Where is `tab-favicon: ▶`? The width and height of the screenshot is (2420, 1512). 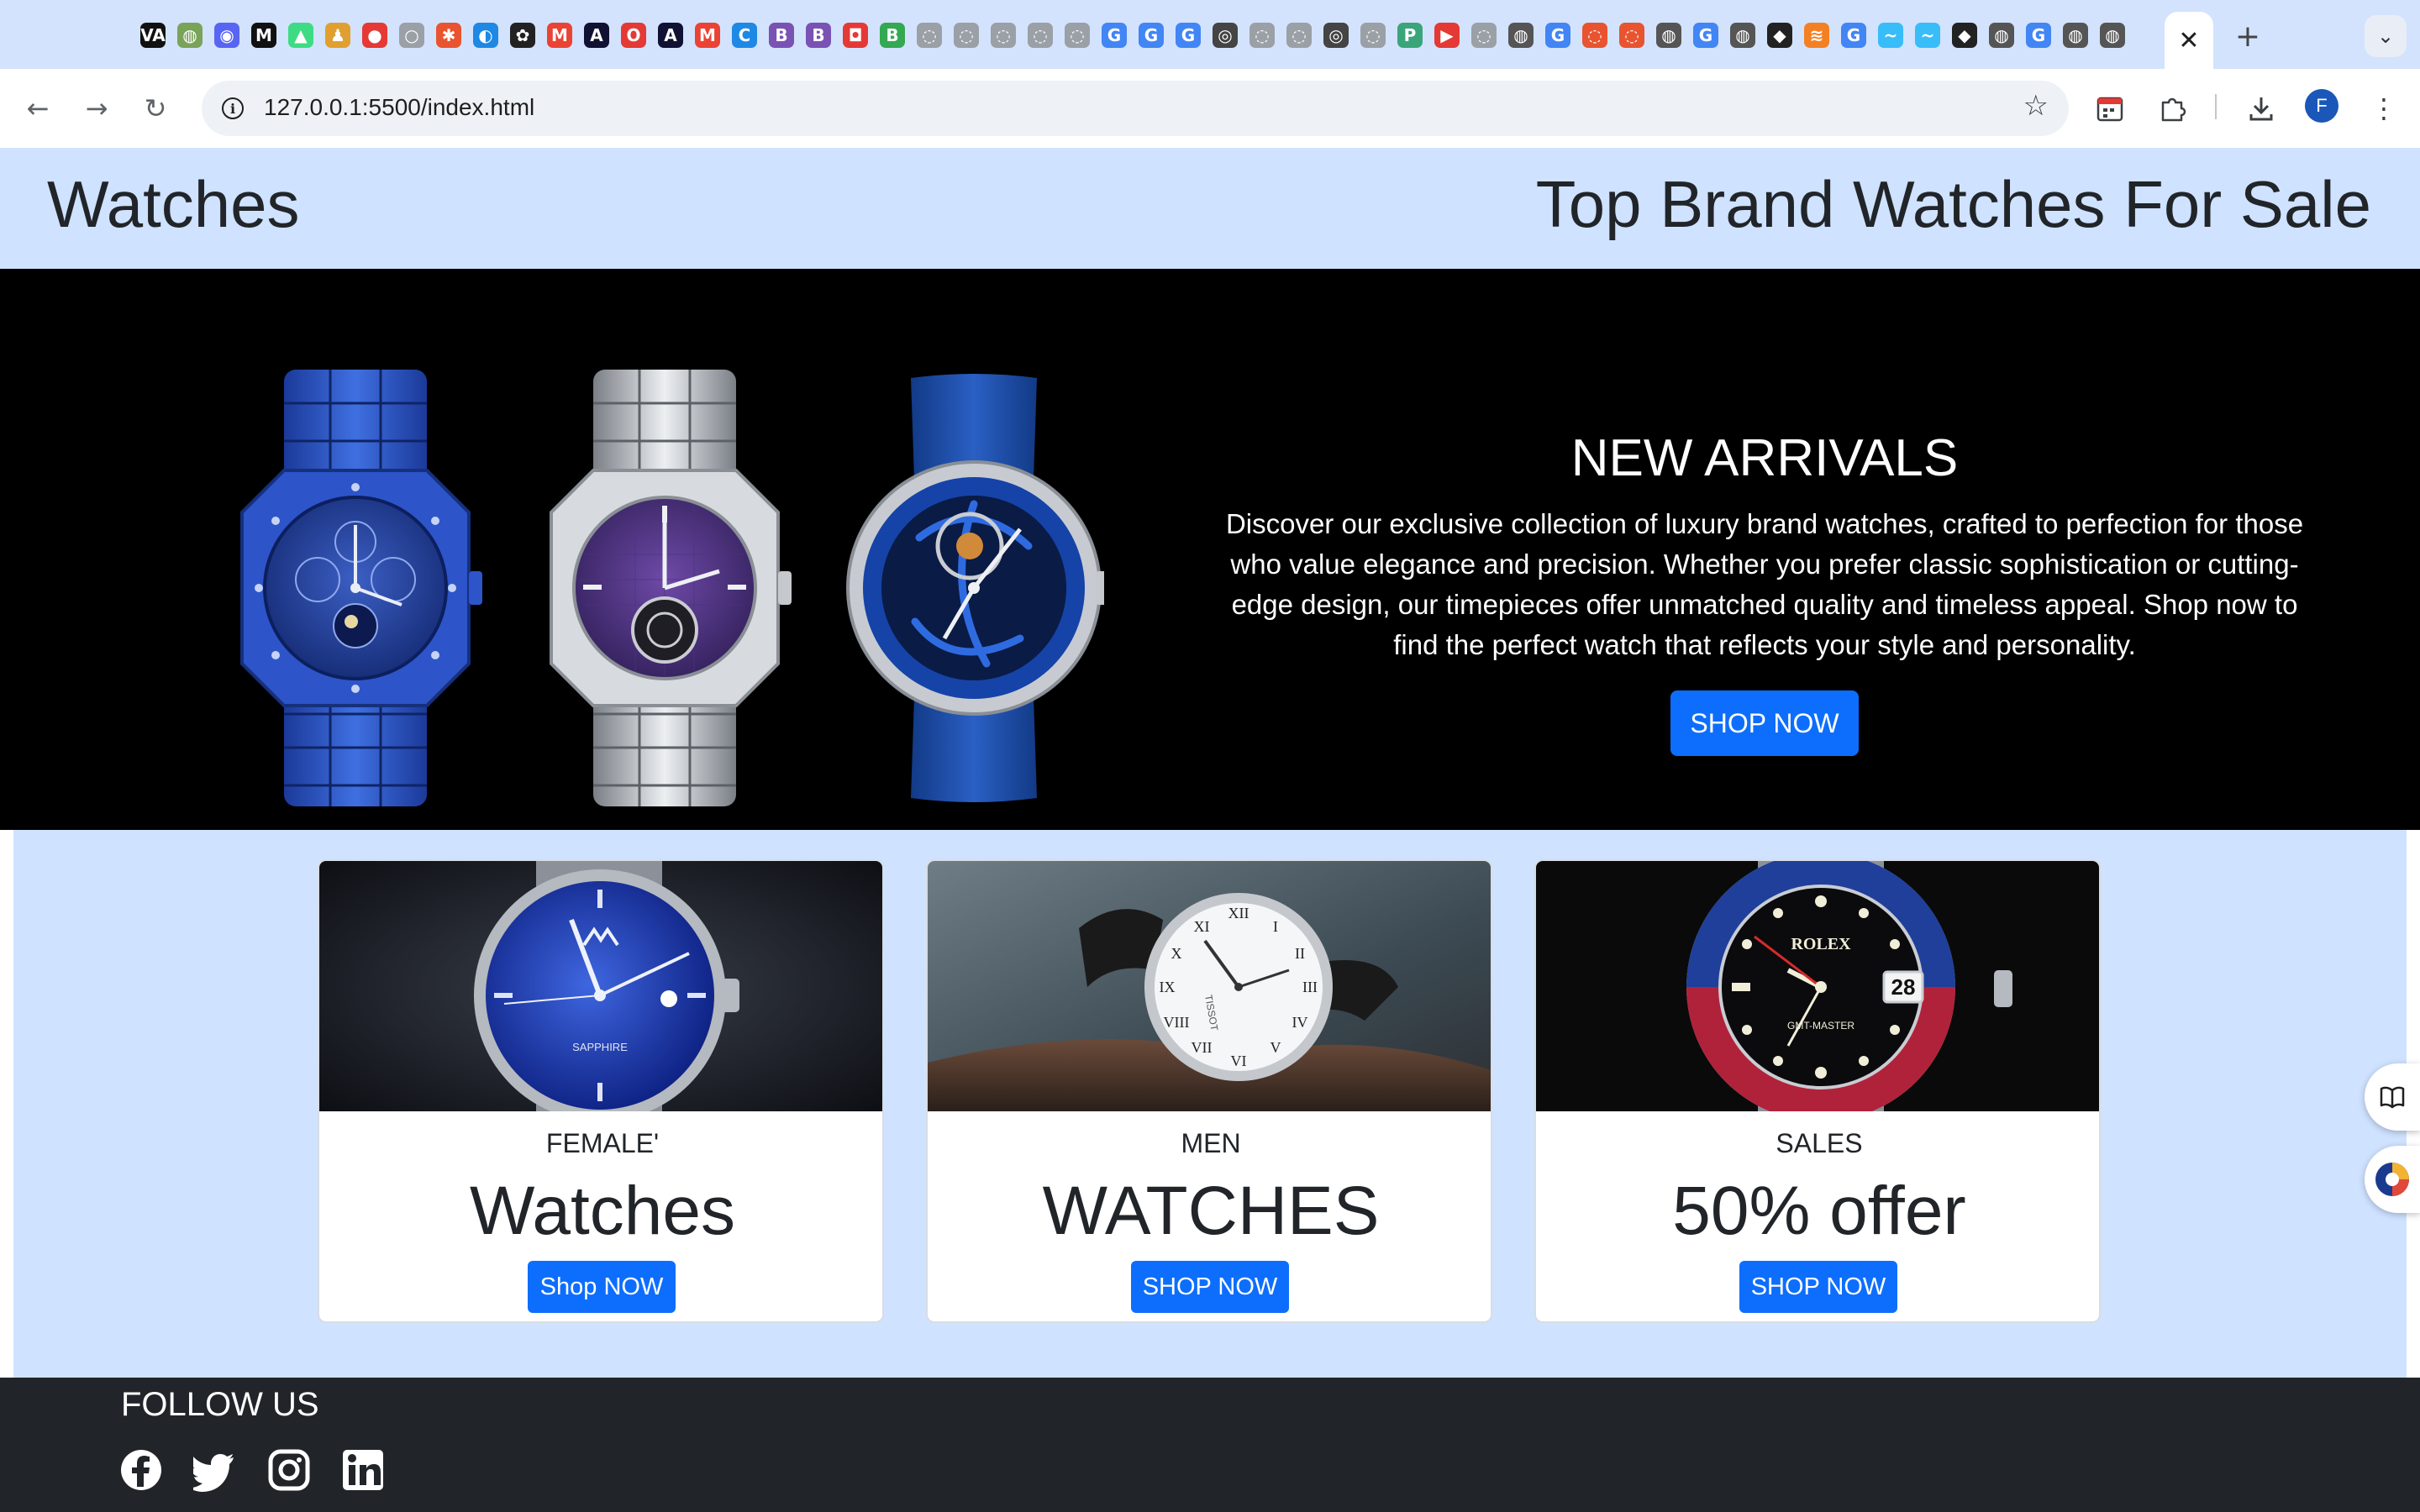
tab-favicon: ▶ is located at coordinates (1446, 35).